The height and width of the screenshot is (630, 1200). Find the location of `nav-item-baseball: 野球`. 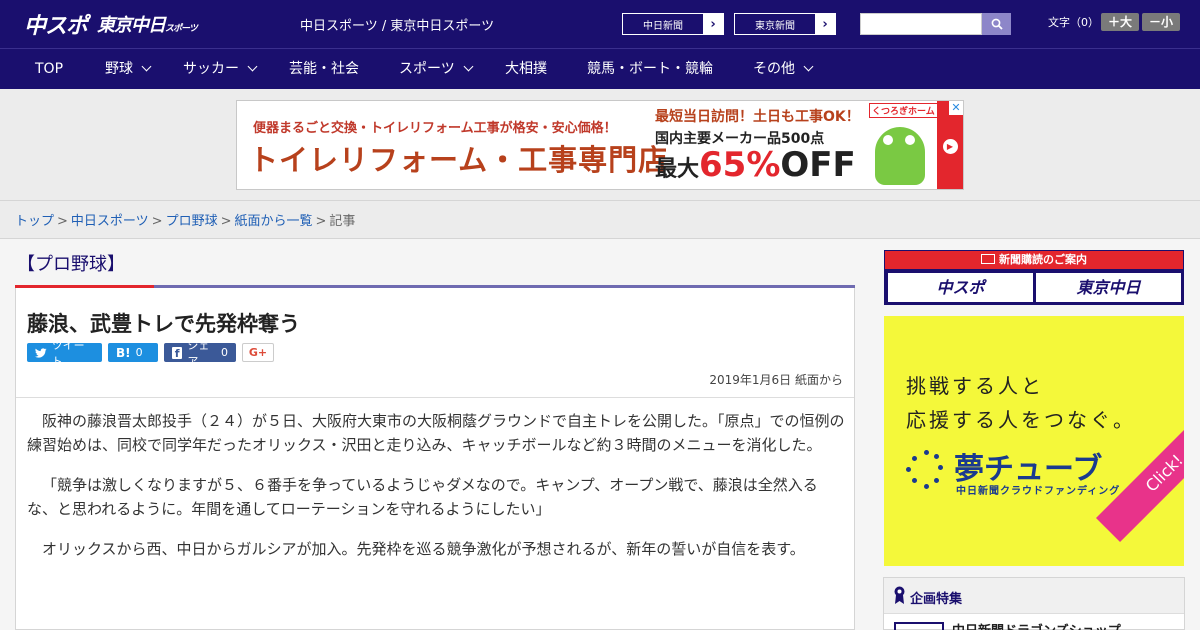

nav-item-baseball: 野球 is located at coordinates (128, 69).